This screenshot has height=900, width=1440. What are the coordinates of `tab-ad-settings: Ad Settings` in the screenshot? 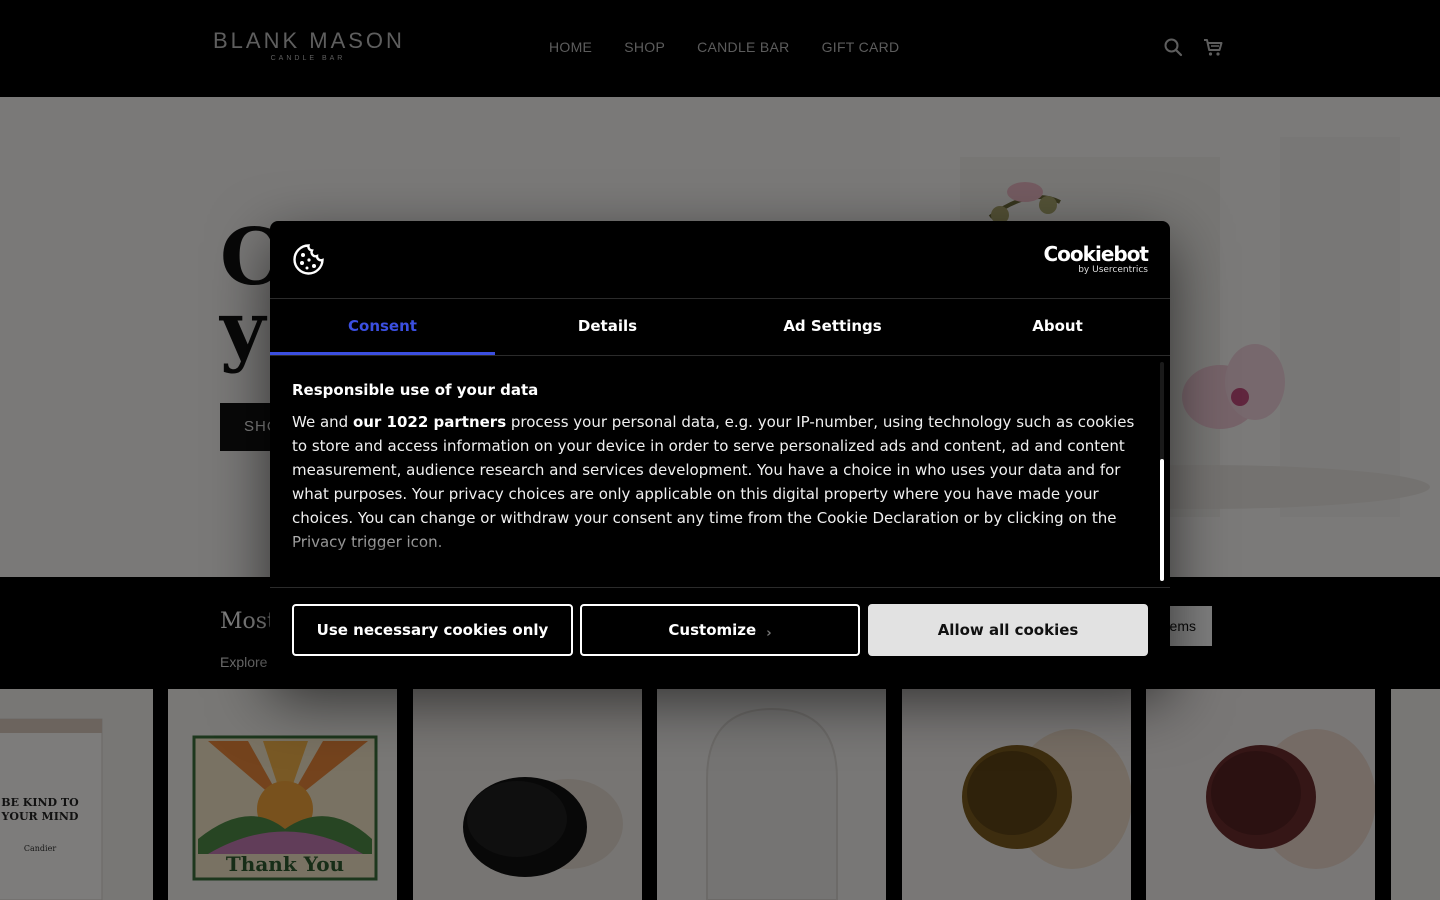 It's located at (832, 327).